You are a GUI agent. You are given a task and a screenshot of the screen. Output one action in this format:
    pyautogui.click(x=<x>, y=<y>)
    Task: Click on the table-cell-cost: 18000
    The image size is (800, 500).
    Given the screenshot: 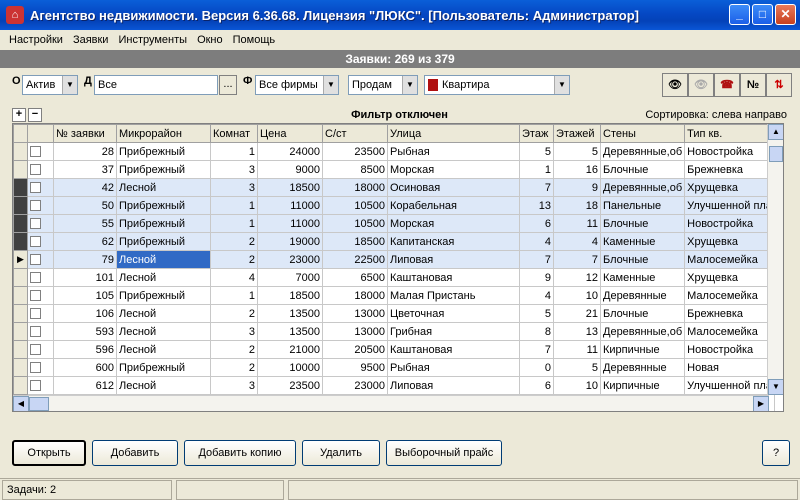 What is the action you would take?
    pyautogui.click(x=355, y=187)
    